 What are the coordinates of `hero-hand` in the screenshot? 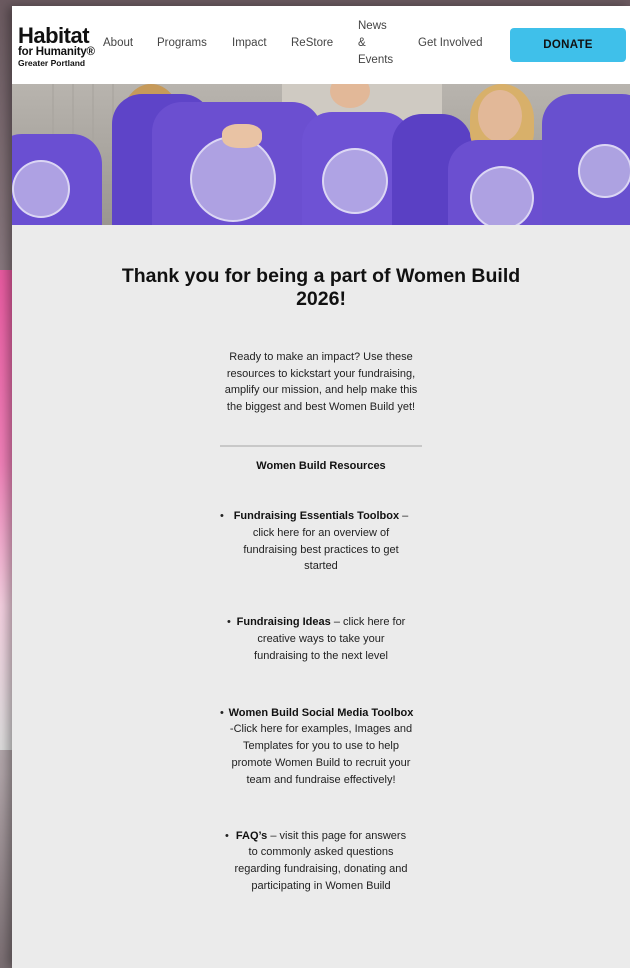 It's located at (242, 136).